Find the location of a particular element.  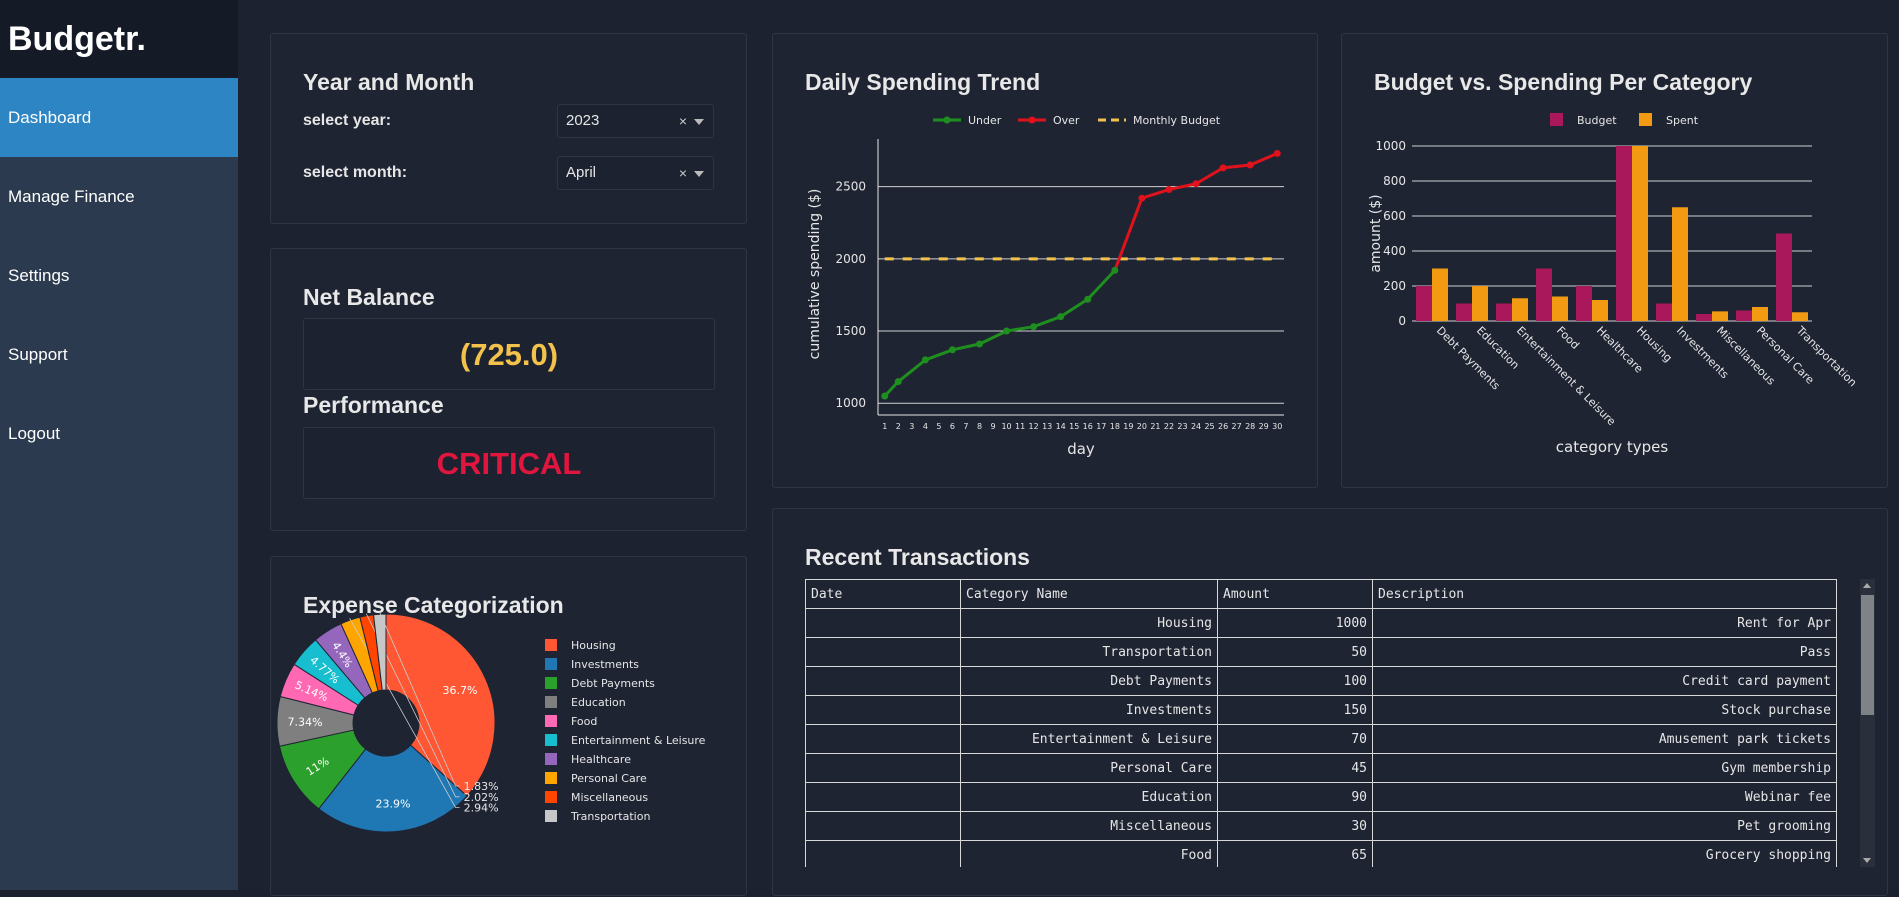

table-cell: Housing is located at coordinates (1089, 623).